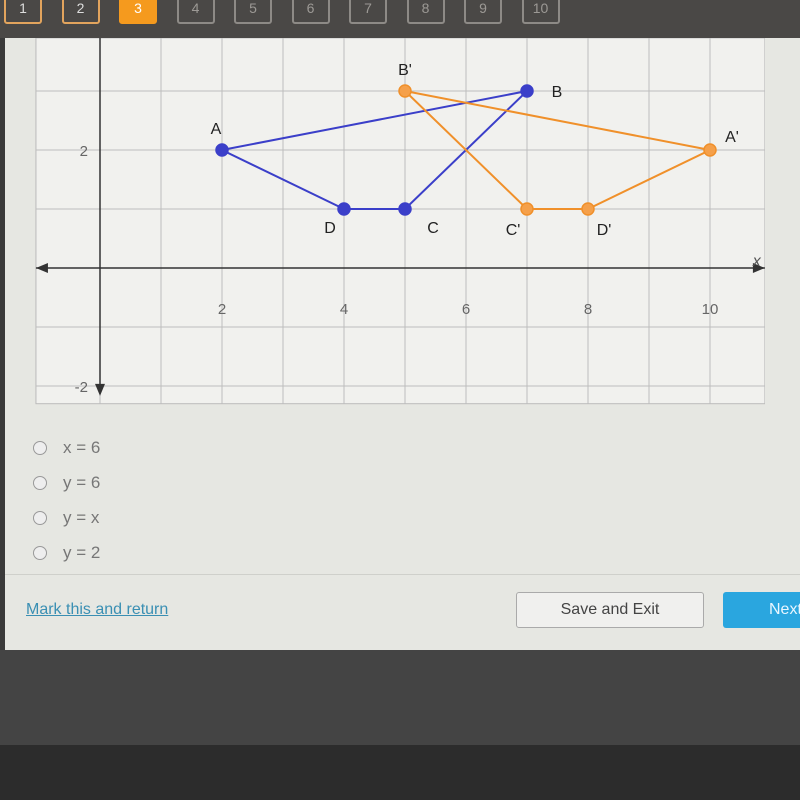 The height and width of the screenshot is (800, 800). I want to click on y-tick-label: 2, so click(84, 151).